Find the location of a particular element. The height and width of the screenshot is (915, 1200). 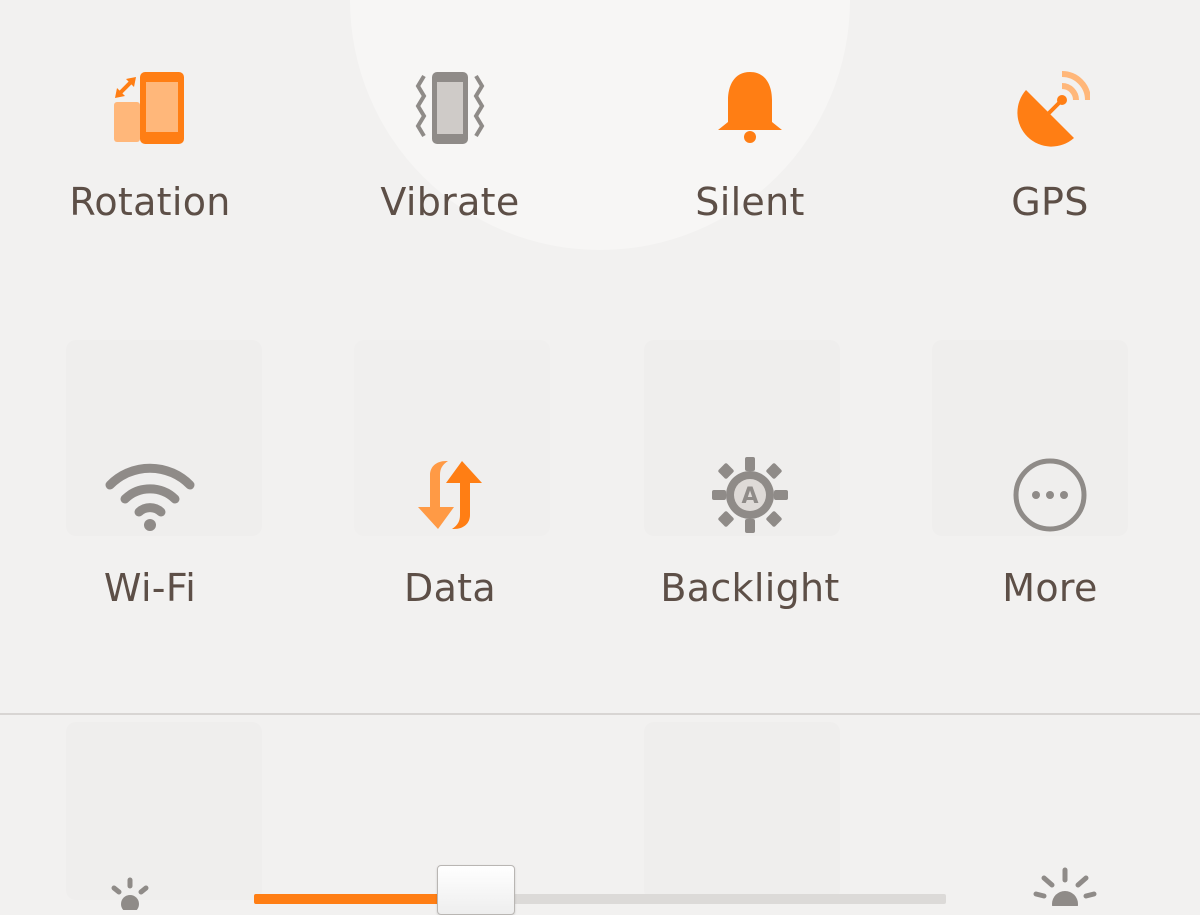

toggle-label: Vibrate is located at coordinates (450, 202).